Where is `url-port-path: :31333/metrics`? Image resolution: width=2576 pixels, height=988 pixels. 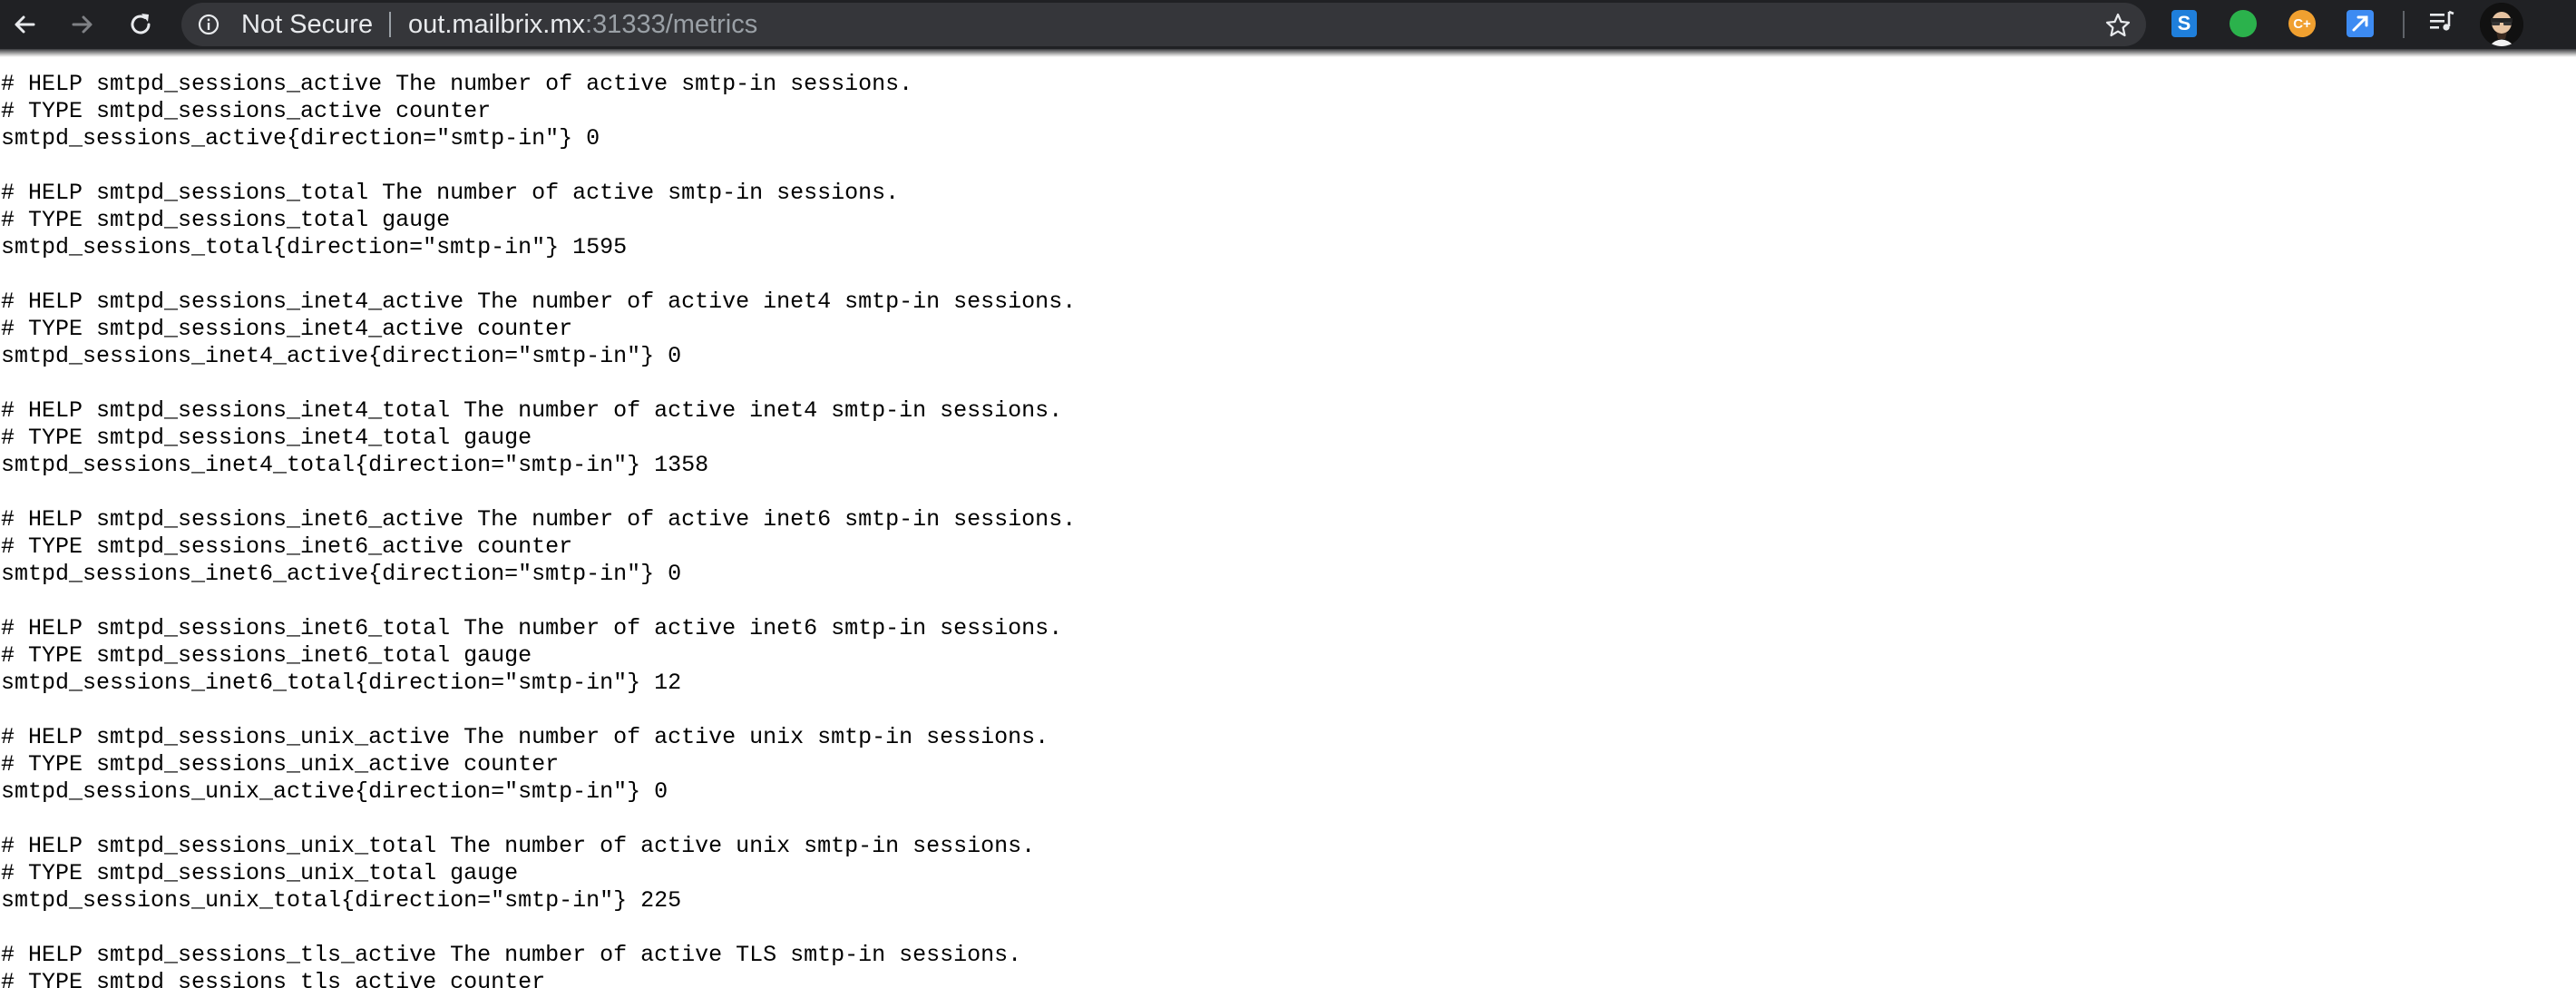 url-port-path: :31333/metrics is located at coordinates (671, 24).